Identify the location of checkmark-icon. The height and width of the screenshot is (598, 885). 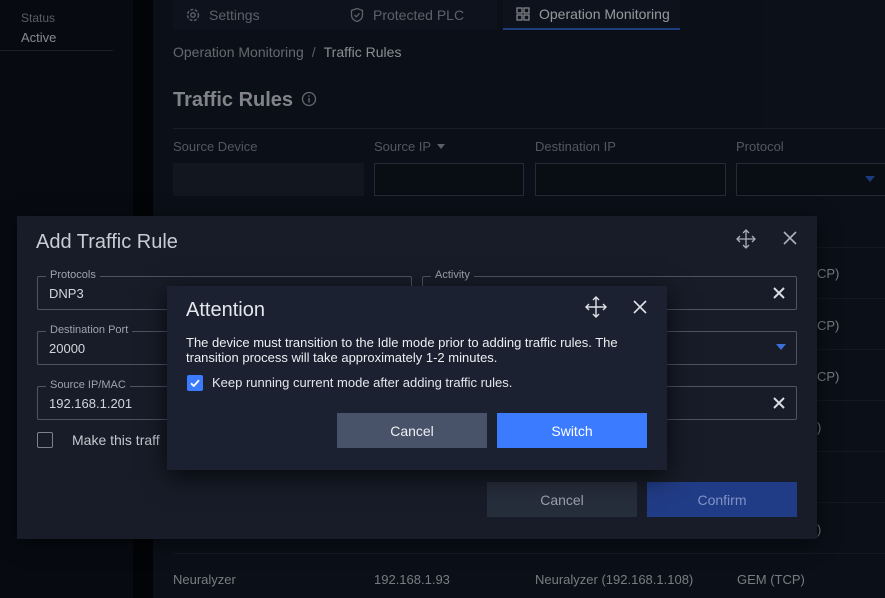
(195, 383).